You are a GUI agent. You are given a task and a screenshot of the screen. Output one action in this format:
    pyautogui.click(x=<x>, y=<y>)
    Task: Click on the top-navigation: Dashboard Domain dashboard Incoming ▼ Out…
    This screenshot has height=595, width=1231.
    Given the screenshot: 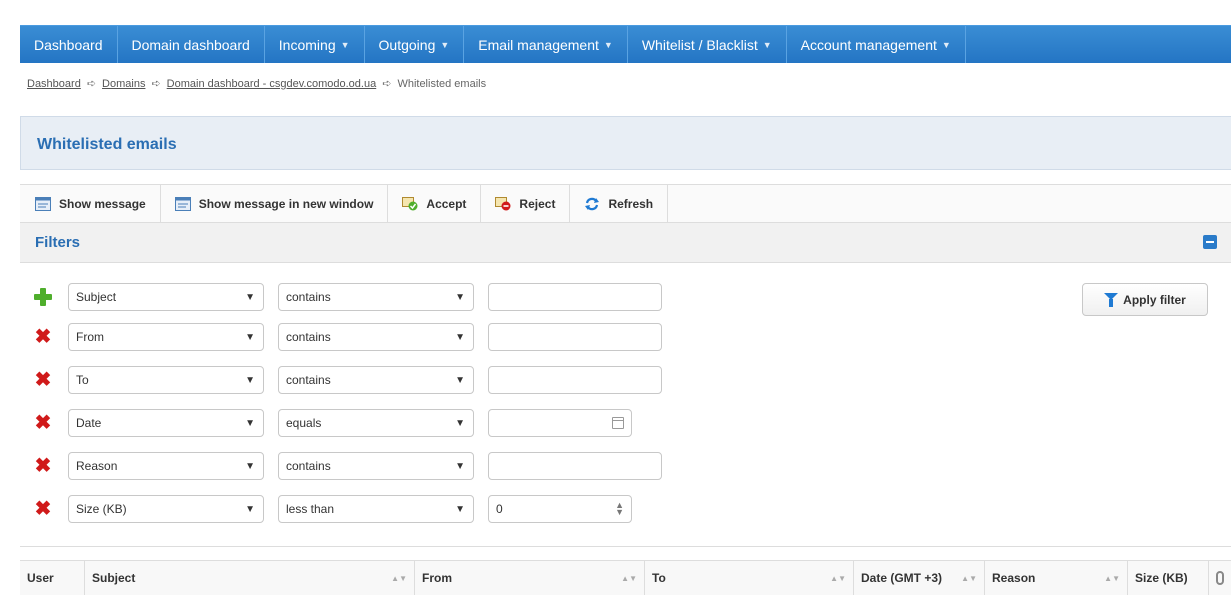 What is the action you would take?
    pyautogui.click(x=625, y=44)
    